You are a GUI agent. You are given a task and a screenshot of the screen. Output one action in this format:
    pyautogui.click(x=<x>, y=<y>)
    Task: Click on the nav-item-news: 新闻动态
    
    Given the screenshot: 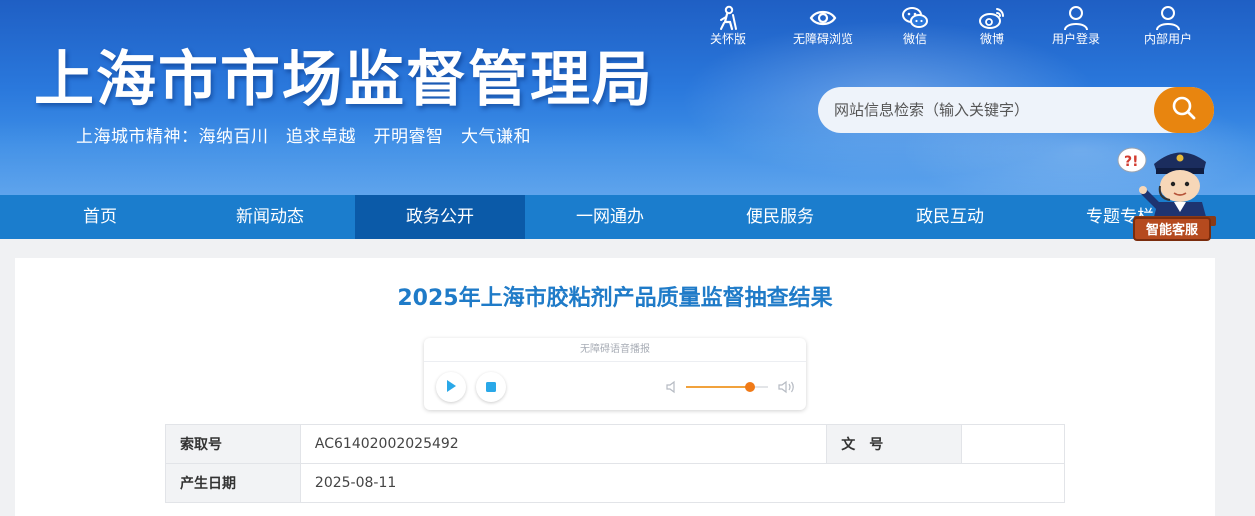 What is the action you would take?
    pyautogui.click(x=270, y=217)
    